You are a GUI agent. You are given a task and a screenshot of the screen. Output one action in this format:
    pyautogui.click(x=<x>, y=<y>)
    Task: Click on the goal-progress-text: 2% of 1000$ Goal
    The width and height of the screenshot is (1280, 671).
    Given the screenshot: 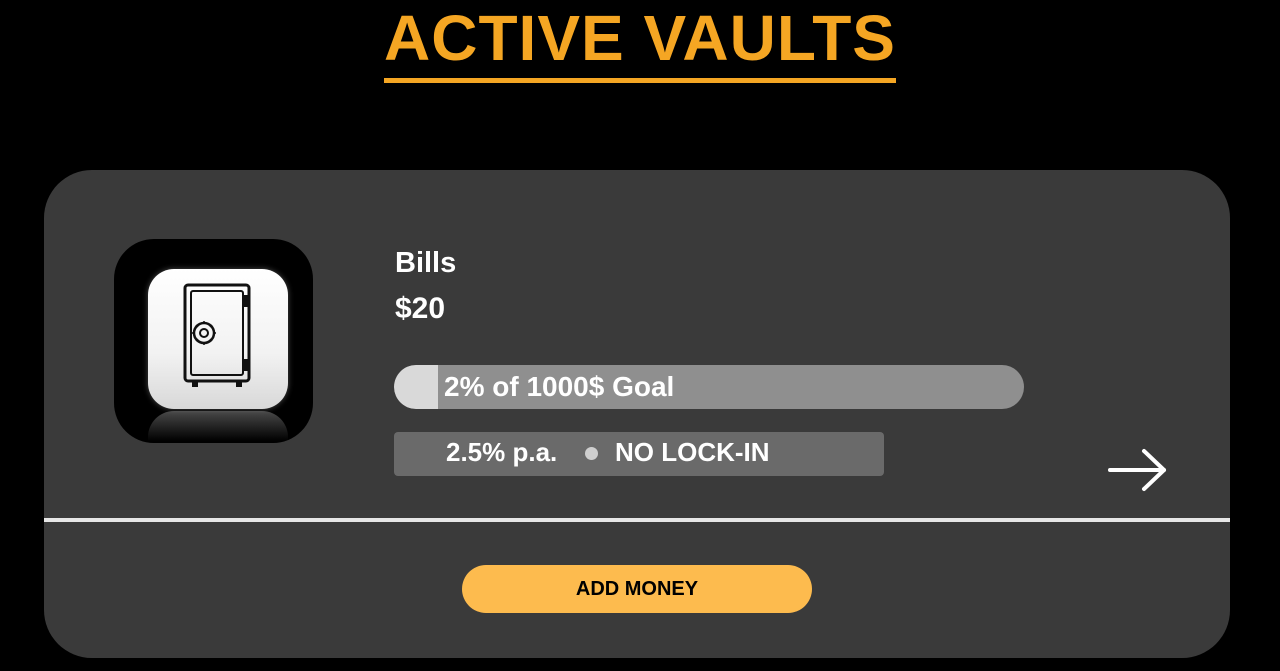 What is the action you would take?
    pyautogui.click(x=559, y=386)
    